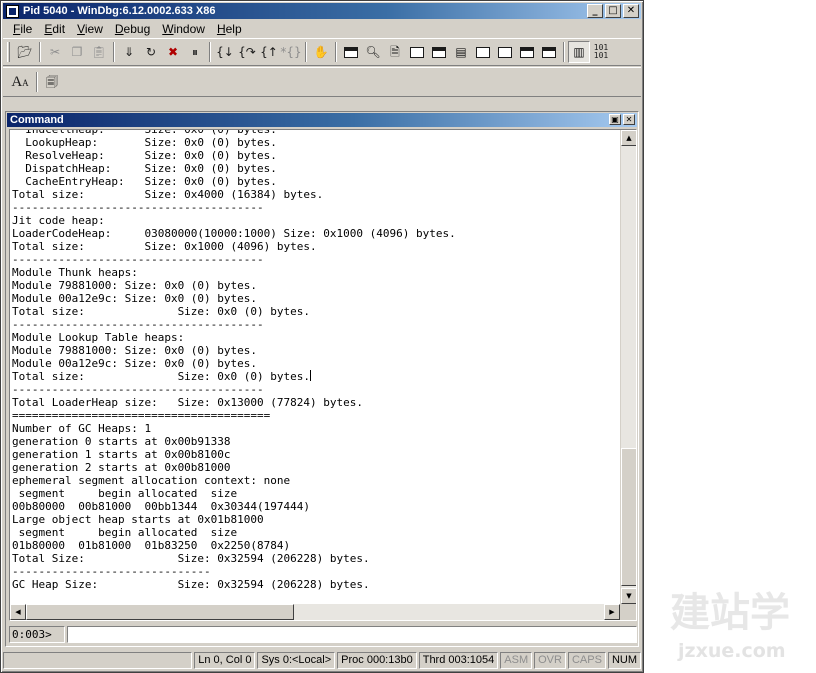 Image resolution: width=816 pixels, height=673 pixels. I want to click on minimize-icon: _, so click(595, 10).